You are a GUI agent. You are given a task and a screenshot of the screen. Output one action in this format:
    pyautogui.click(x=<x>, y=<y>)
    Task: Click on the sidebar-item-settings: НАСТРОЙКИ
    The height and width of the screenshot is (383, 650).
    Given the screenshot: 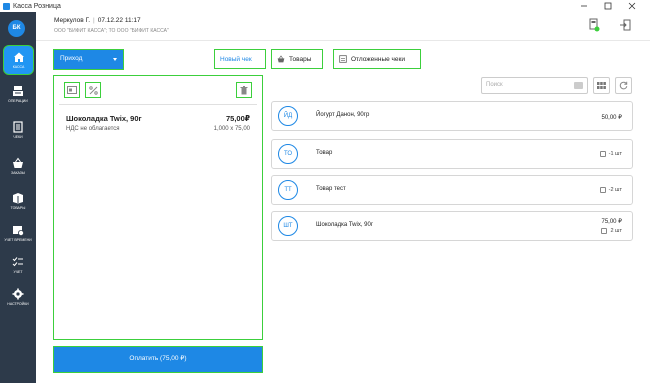 What is the action you would take?
    pyautogui.click(x=18, y=299)
    